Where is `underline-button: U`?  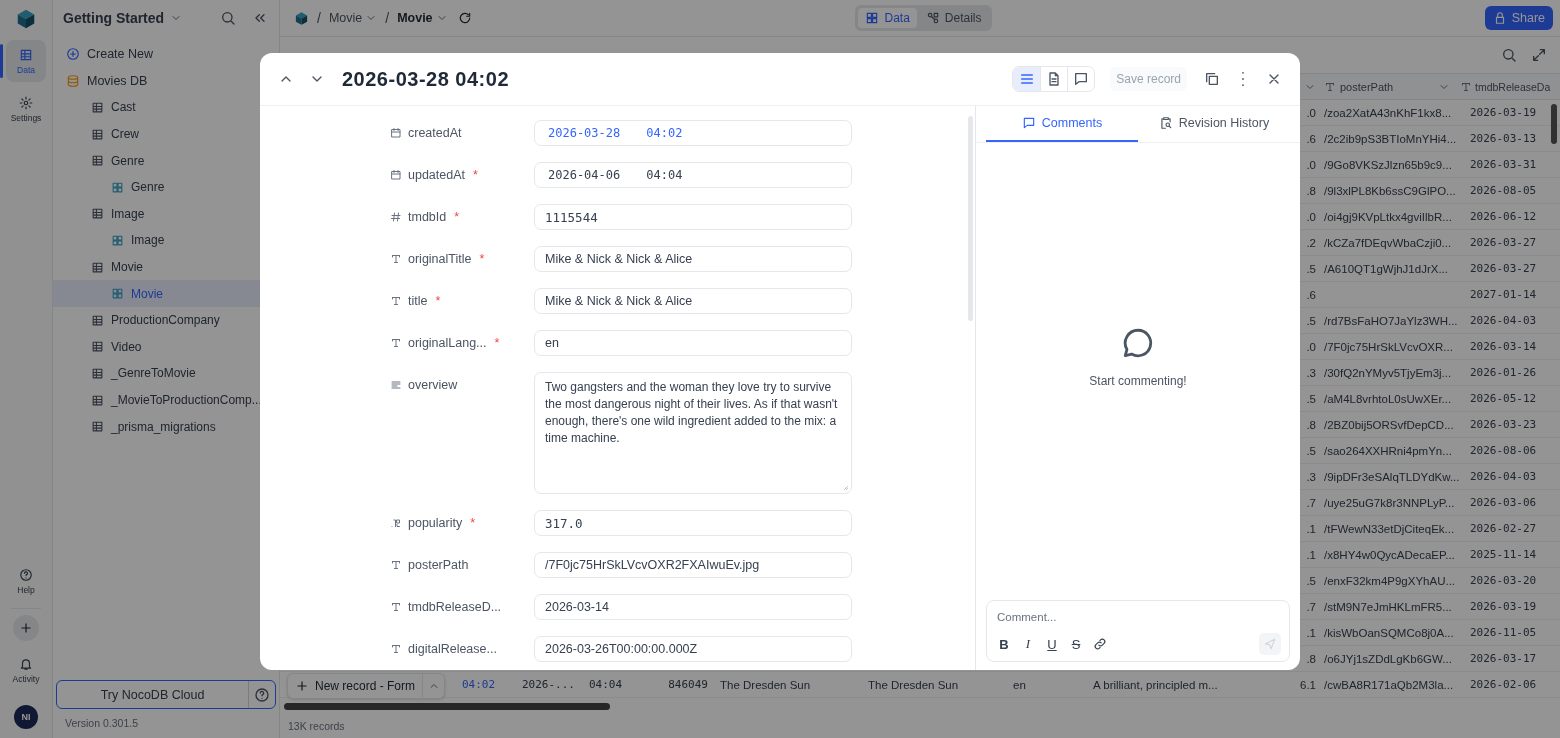 underline-button: U is located at coordinates (1052, 644).